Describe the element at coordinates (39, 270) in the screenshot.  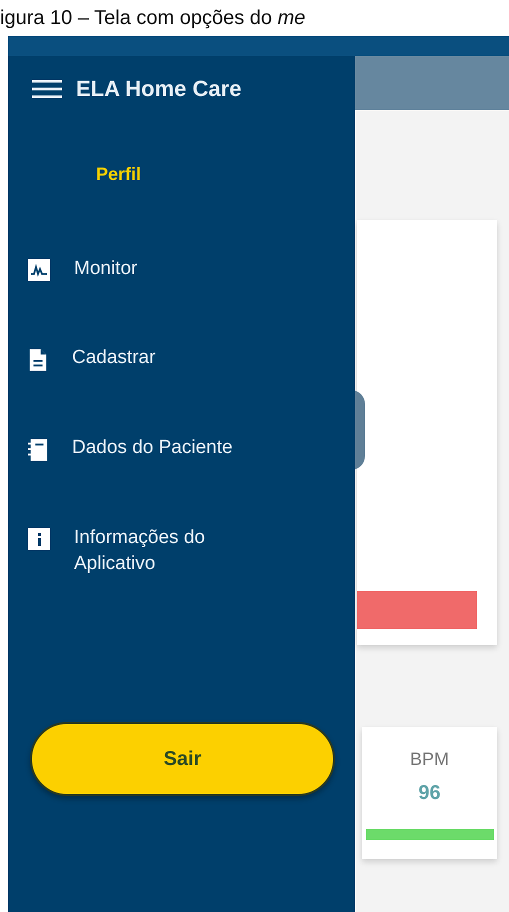
I see `pulse-chart-icon` at that location.